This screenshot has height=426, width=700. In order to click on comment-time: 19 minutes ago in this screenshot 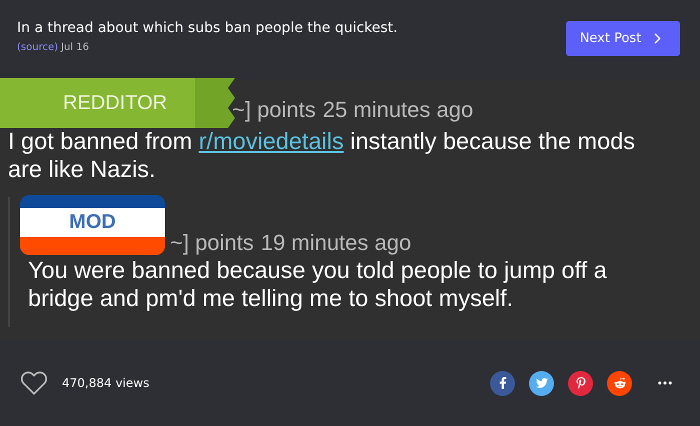, I will do `click(336, 243)`.